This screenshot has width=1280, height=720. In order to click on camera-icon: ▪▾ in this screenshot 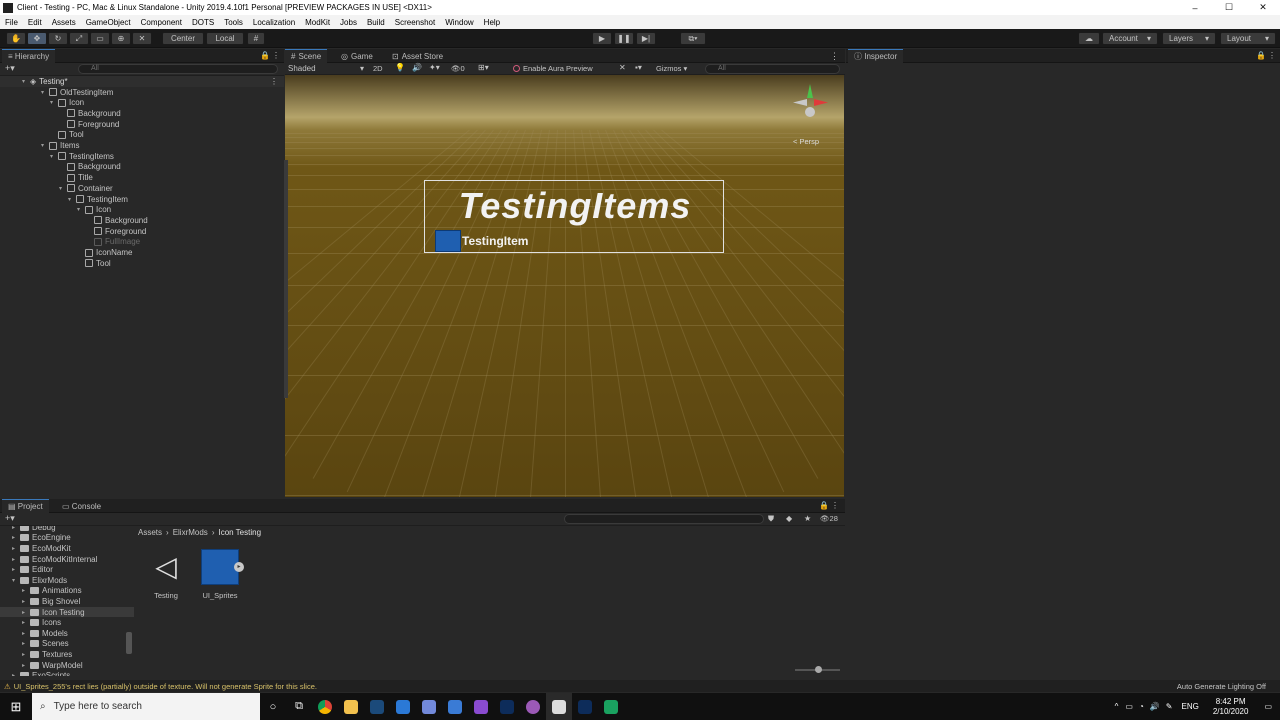, I will do `click(638, 67)`.